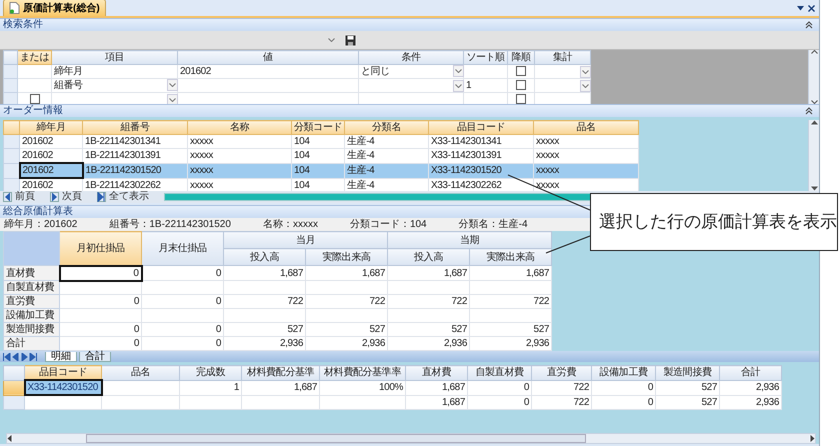 The image size is (840, 446). I want to click on column-header: 自製直材費, so click(500, 373).